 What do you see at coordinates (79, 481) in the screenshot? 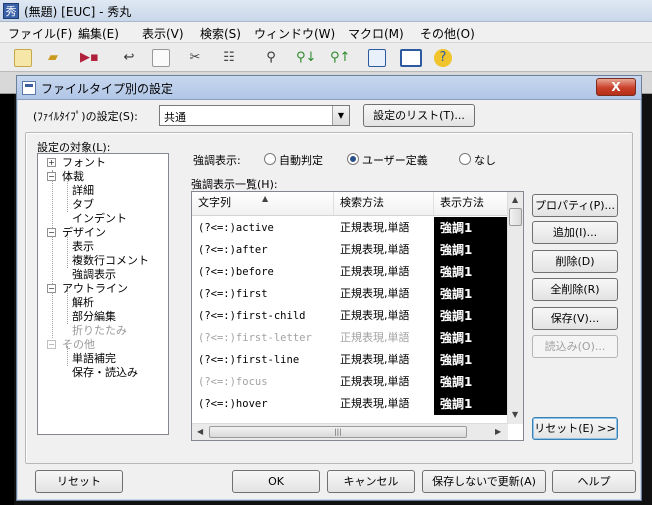
I see `reset-button: リセット` at bounding box center [79, 481].